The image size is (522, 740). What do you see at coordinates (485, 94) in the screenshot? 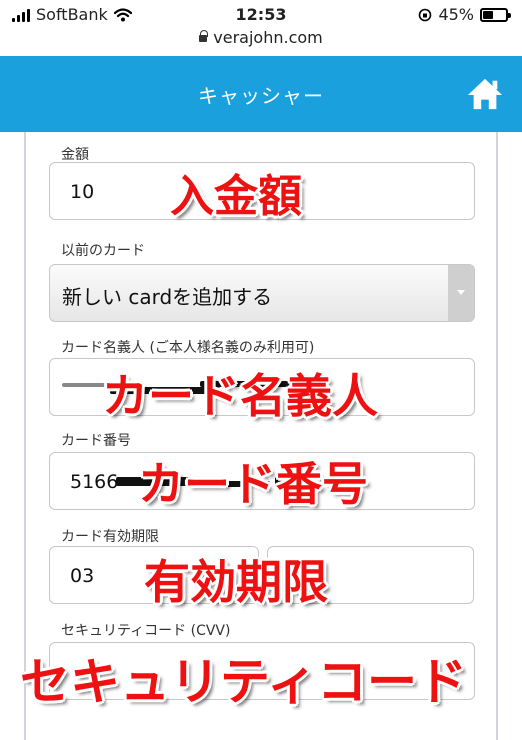
I see `home-icon` at bounding box center [485, 94].